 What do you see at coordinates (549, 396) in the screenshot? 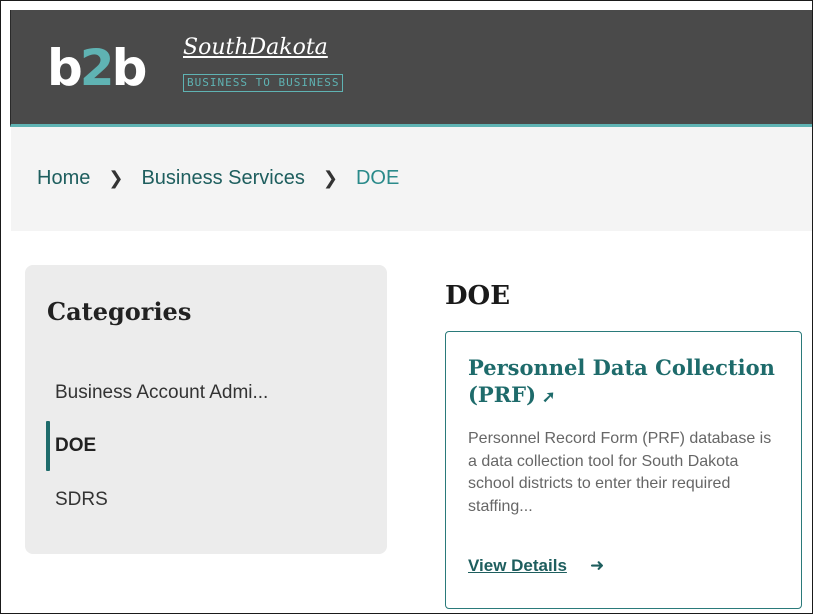
I see `external-link-icon: ➚` at bounding box center [549, 396].